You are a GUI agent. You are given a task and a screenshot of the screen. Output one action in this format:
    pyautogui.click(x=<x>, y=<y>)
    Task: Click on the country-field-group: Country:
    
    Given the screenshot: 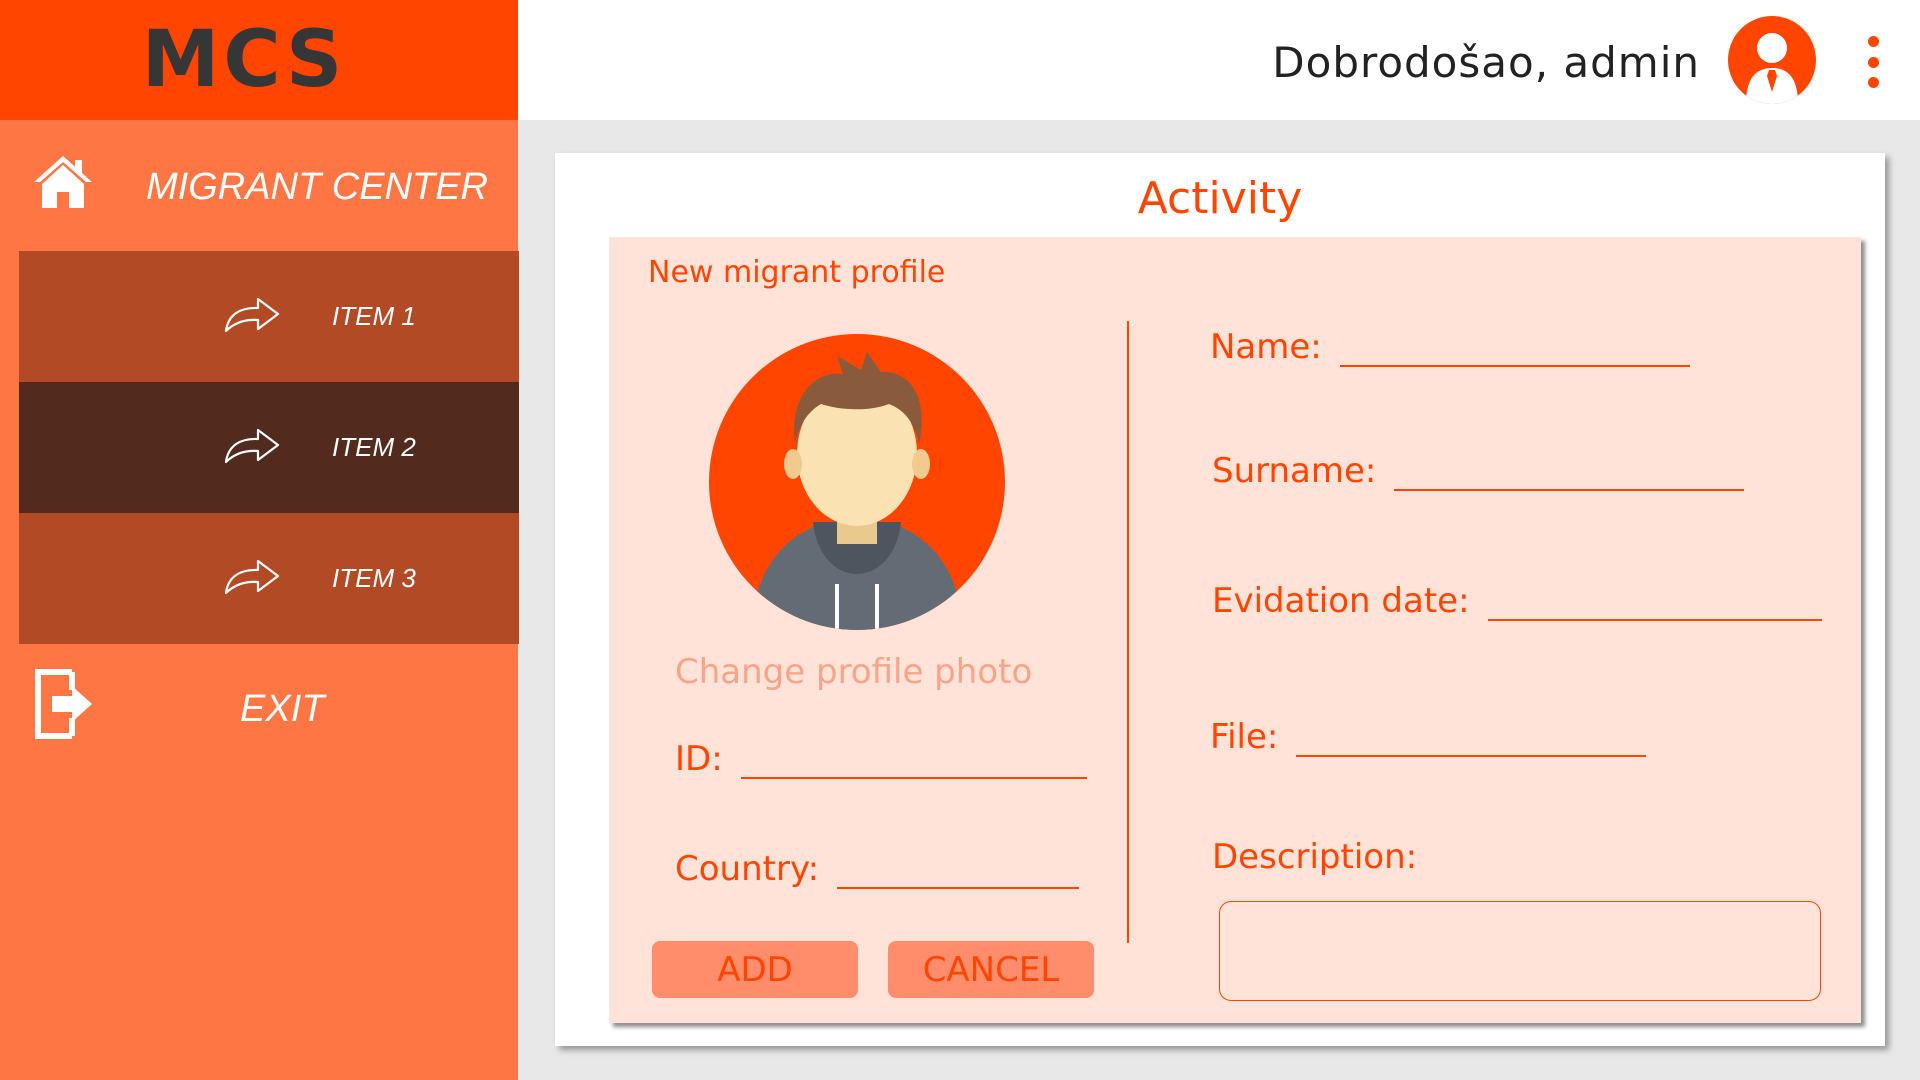 What is the action you would take?
    pyautogui.click(x=877, y=868)
    